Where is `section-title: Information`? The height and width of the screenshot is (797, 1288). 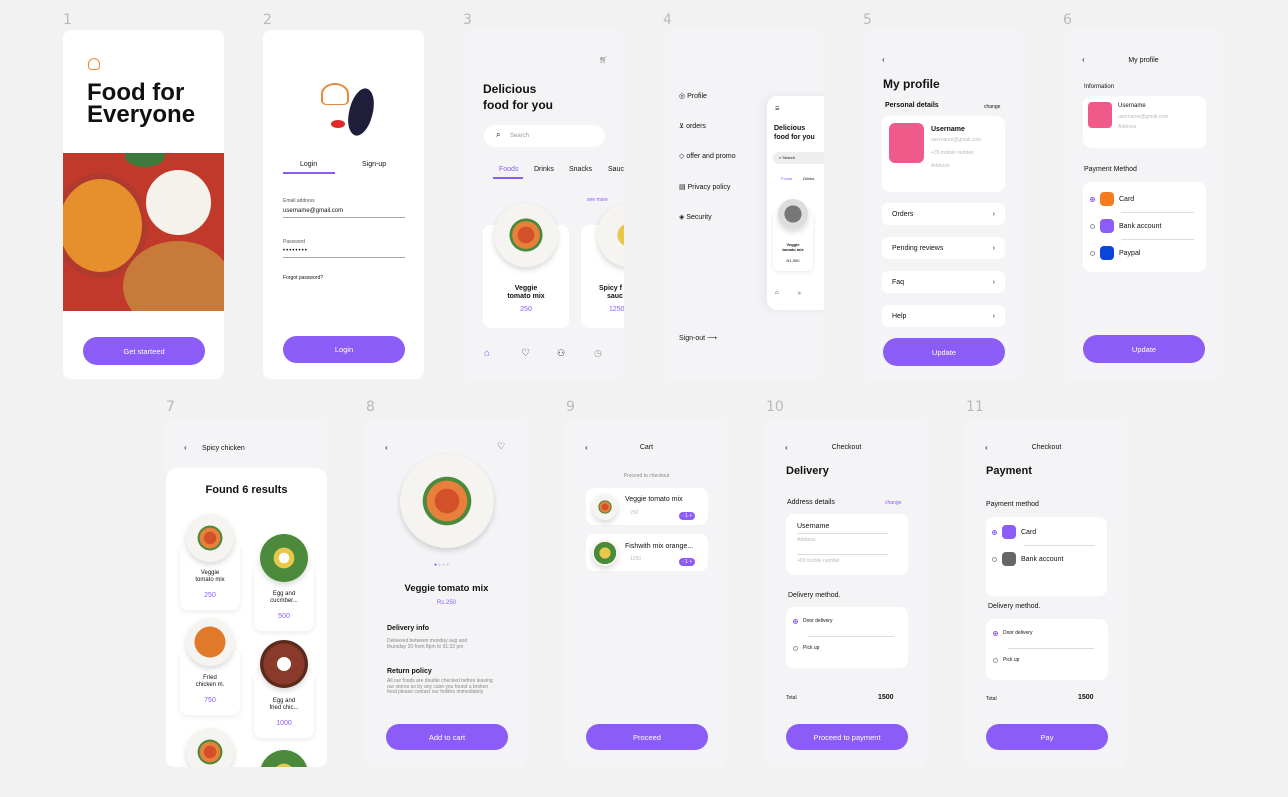
section-title: Information is located at coordinates (1099, 87).